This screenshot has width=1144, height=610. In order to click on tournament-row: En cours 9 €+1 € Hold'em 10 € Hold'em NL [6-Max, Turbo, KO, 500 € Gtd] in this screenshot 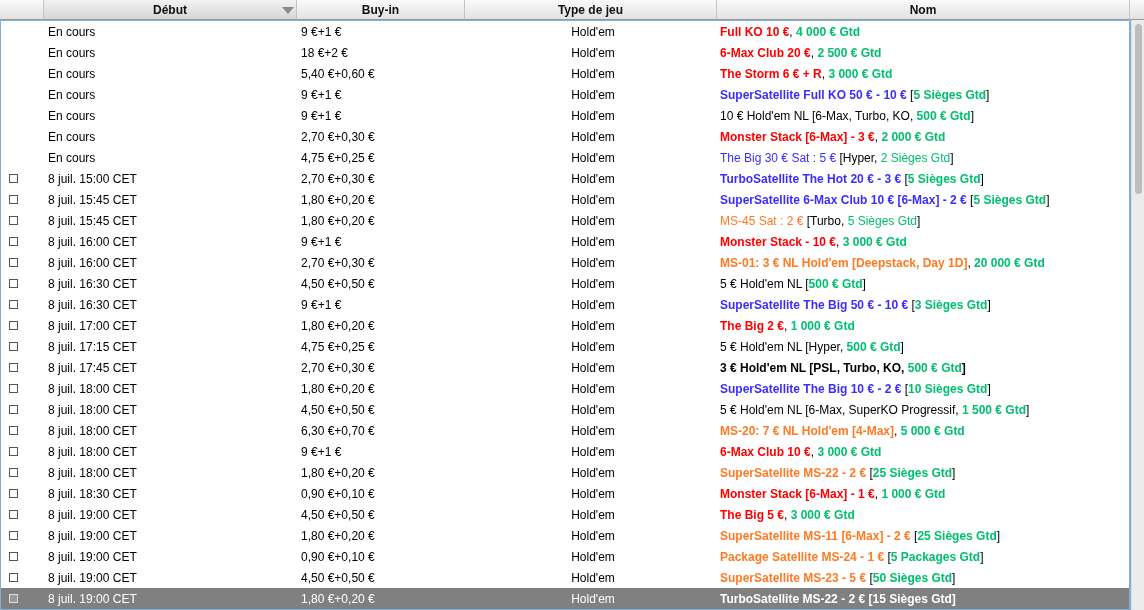, I will do `click(565, 115)`.